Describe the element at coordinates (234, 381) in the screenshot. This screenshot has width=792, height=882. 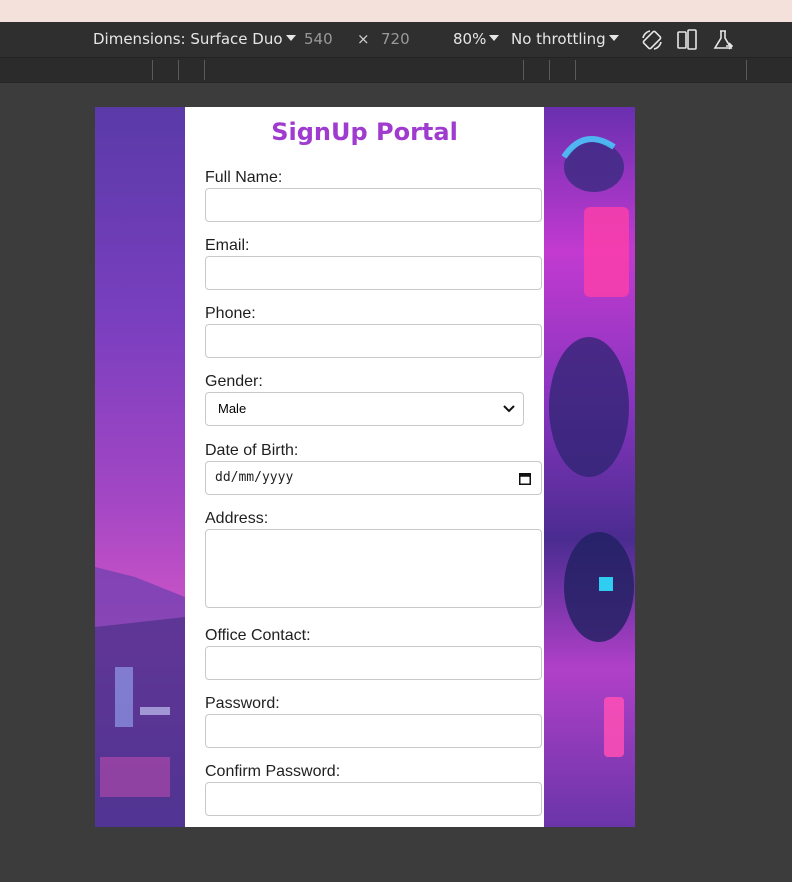
I see `gender-label: Gender:` at that location.